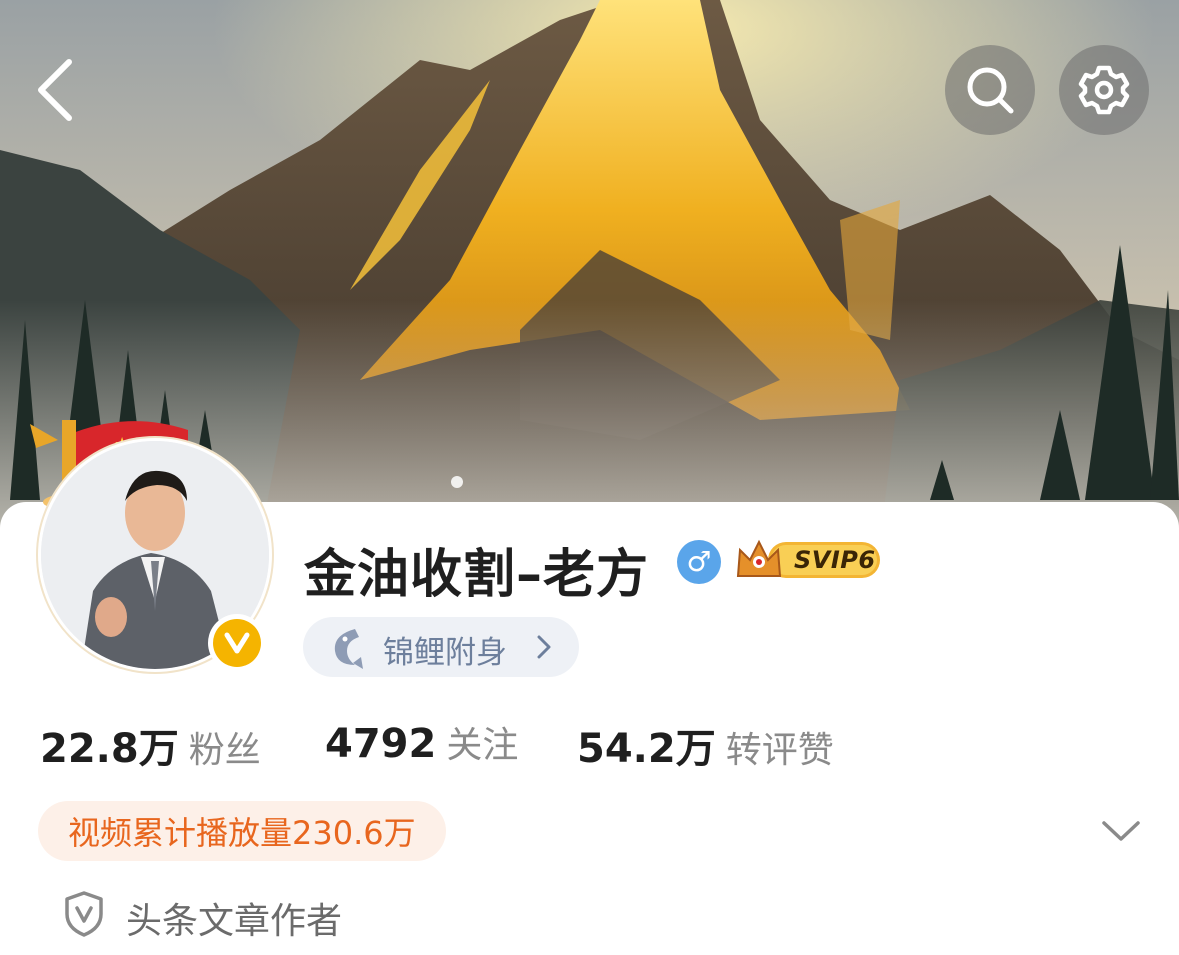 Image resolution: width=1179 pixels, height=955 pixels. Describe the element at coordinates (234, 921) in the screenshot. I see `author-tag-label: 头条文章作者` at that location.